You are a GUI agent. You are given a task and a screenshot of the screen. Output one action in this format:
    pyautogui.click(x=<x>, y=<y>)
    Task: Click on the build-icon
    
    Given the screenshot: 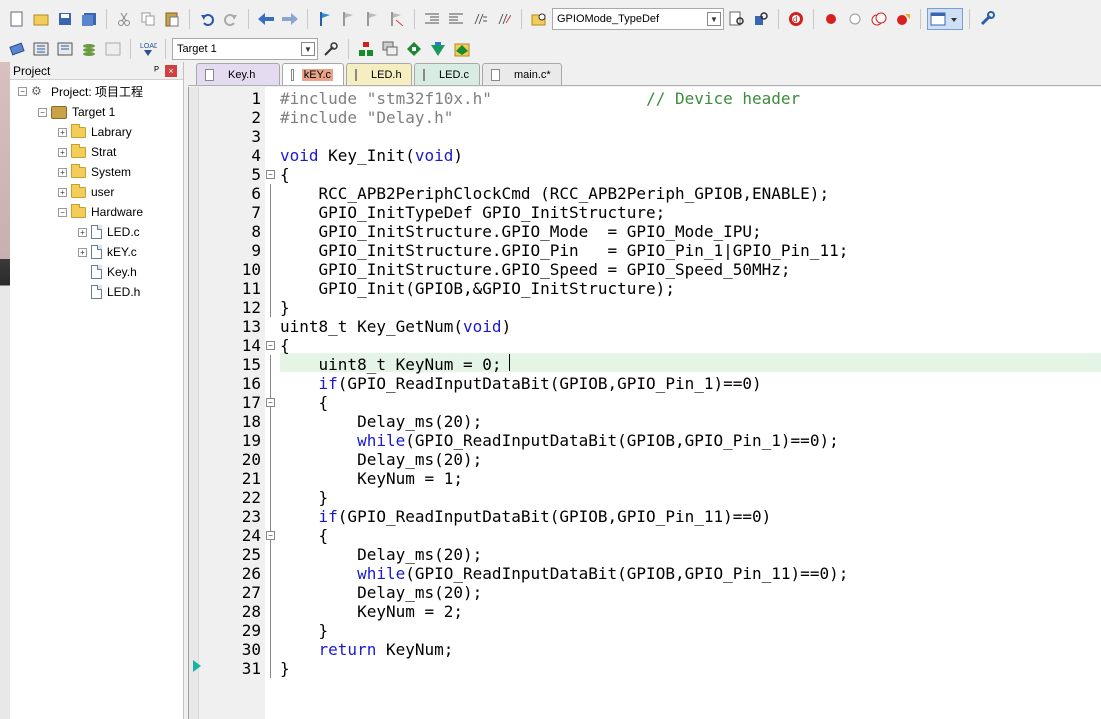 What is the action you would take?
    pyautogui.click(x=41, y=49)
    